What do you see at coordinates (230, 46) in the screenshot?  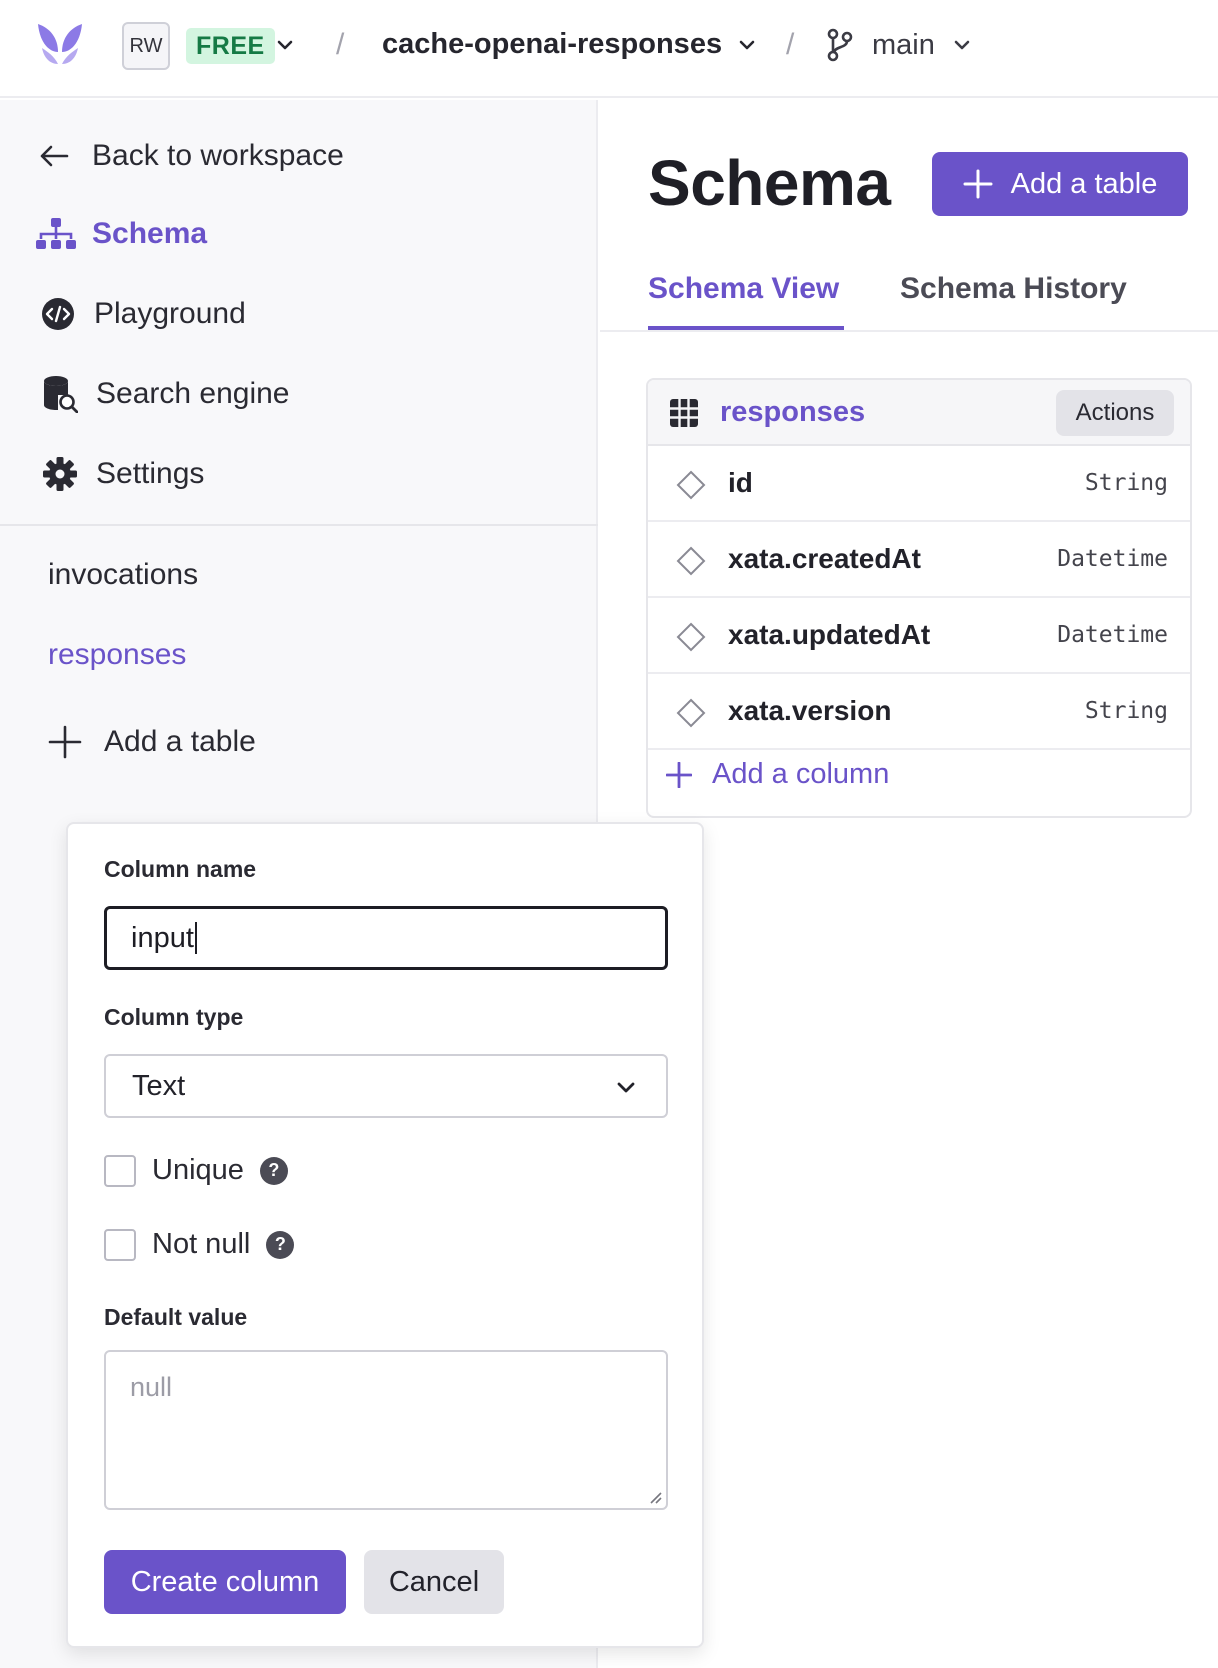 I see `plan-badge: FREE` at bounding box center [230, 46].